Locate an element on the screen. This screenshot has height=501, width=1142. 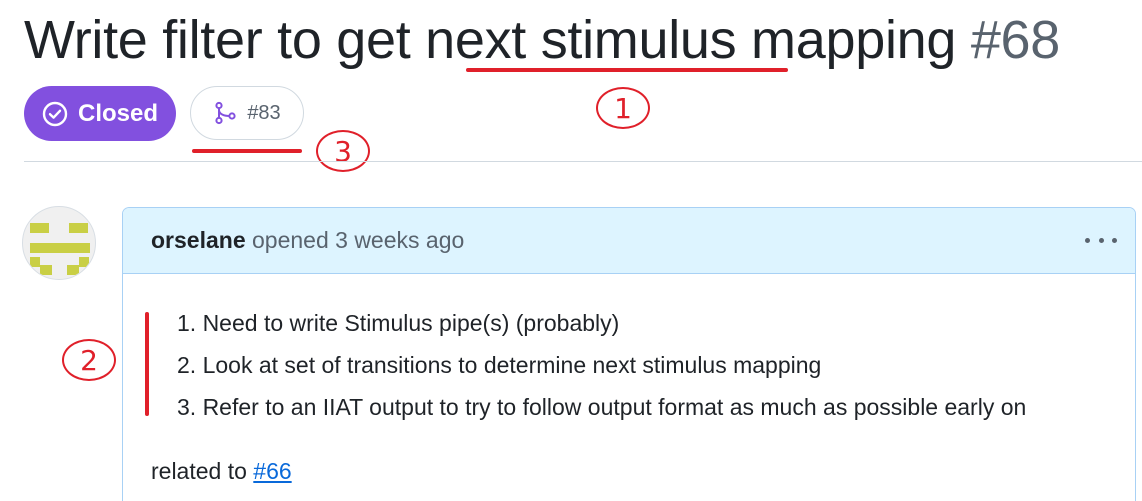
check-circle-icon is located at coordinates (55, 113).